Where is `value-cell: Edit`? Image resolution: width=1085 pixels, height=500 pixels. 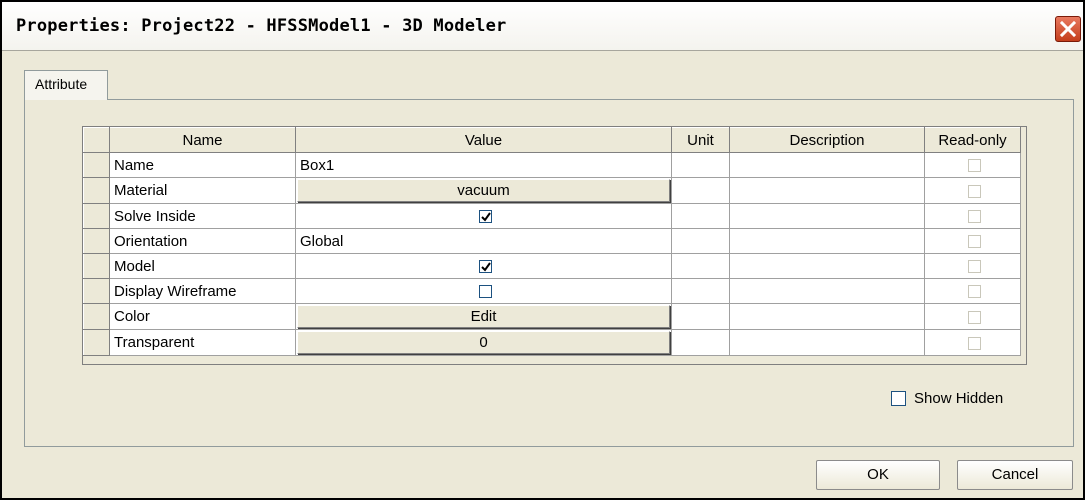
value-cell: Edit is located at coordinates (483, 316).